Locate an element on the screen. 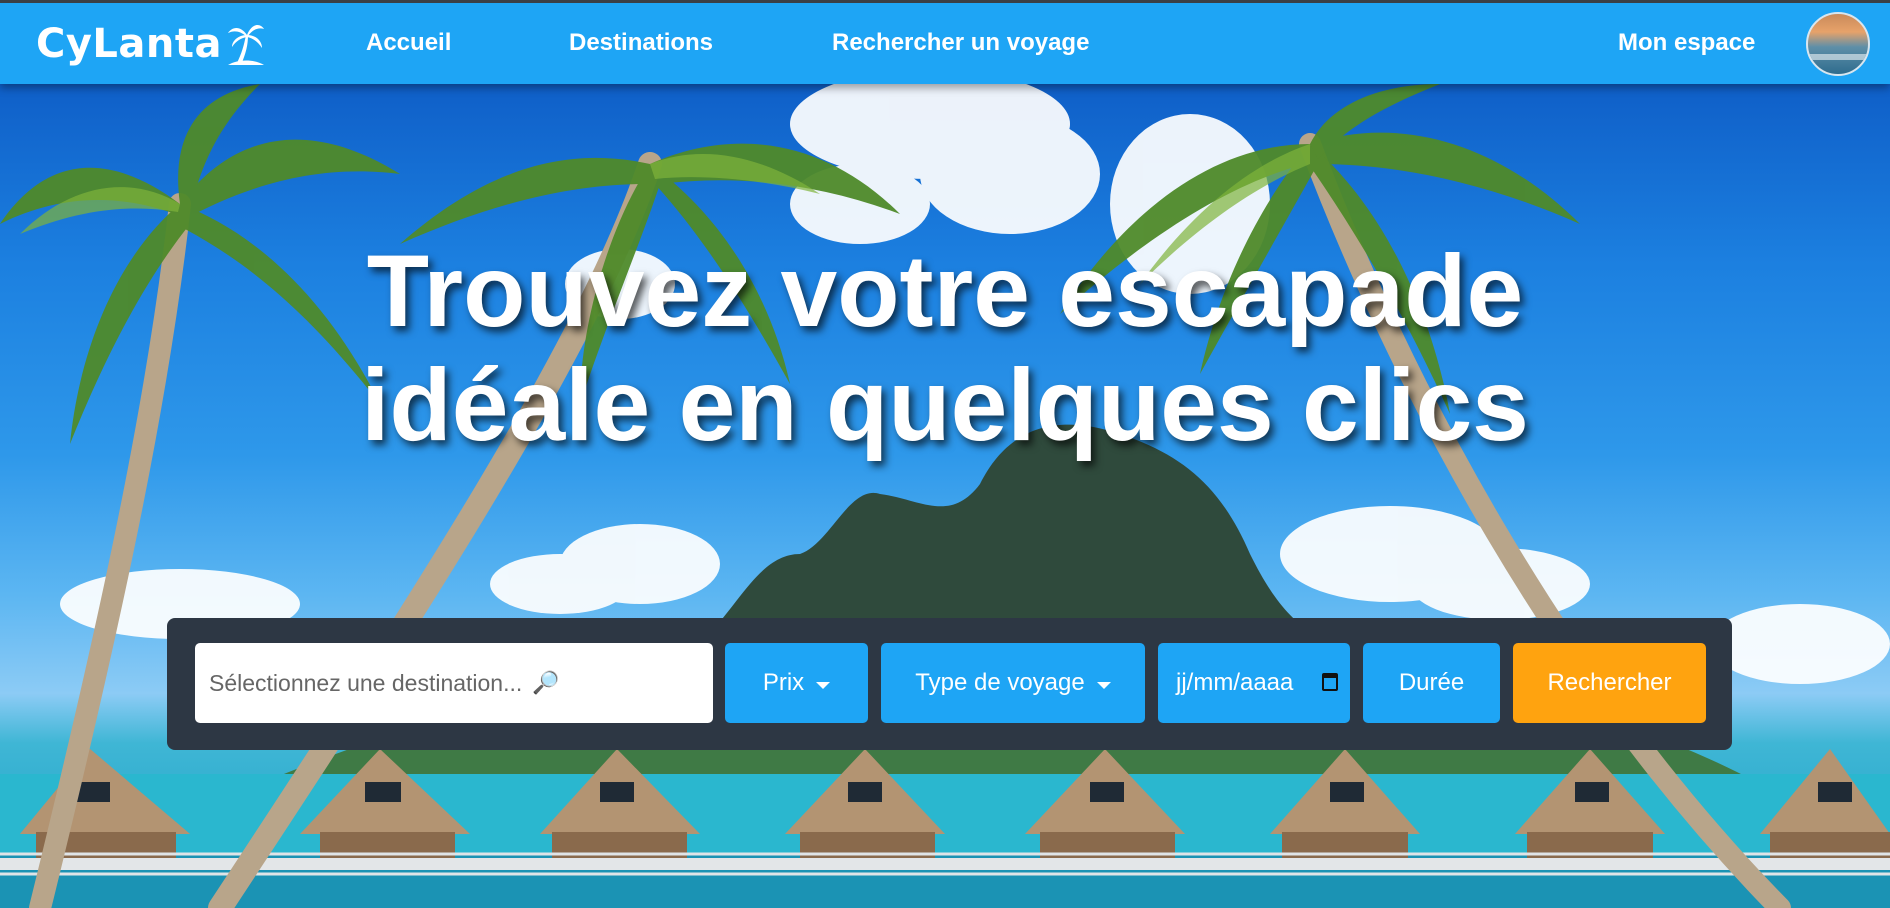 The height and width of the screenshot is (908, 1890). brand-logo: CyLanta is located at coordinates (151, 44).